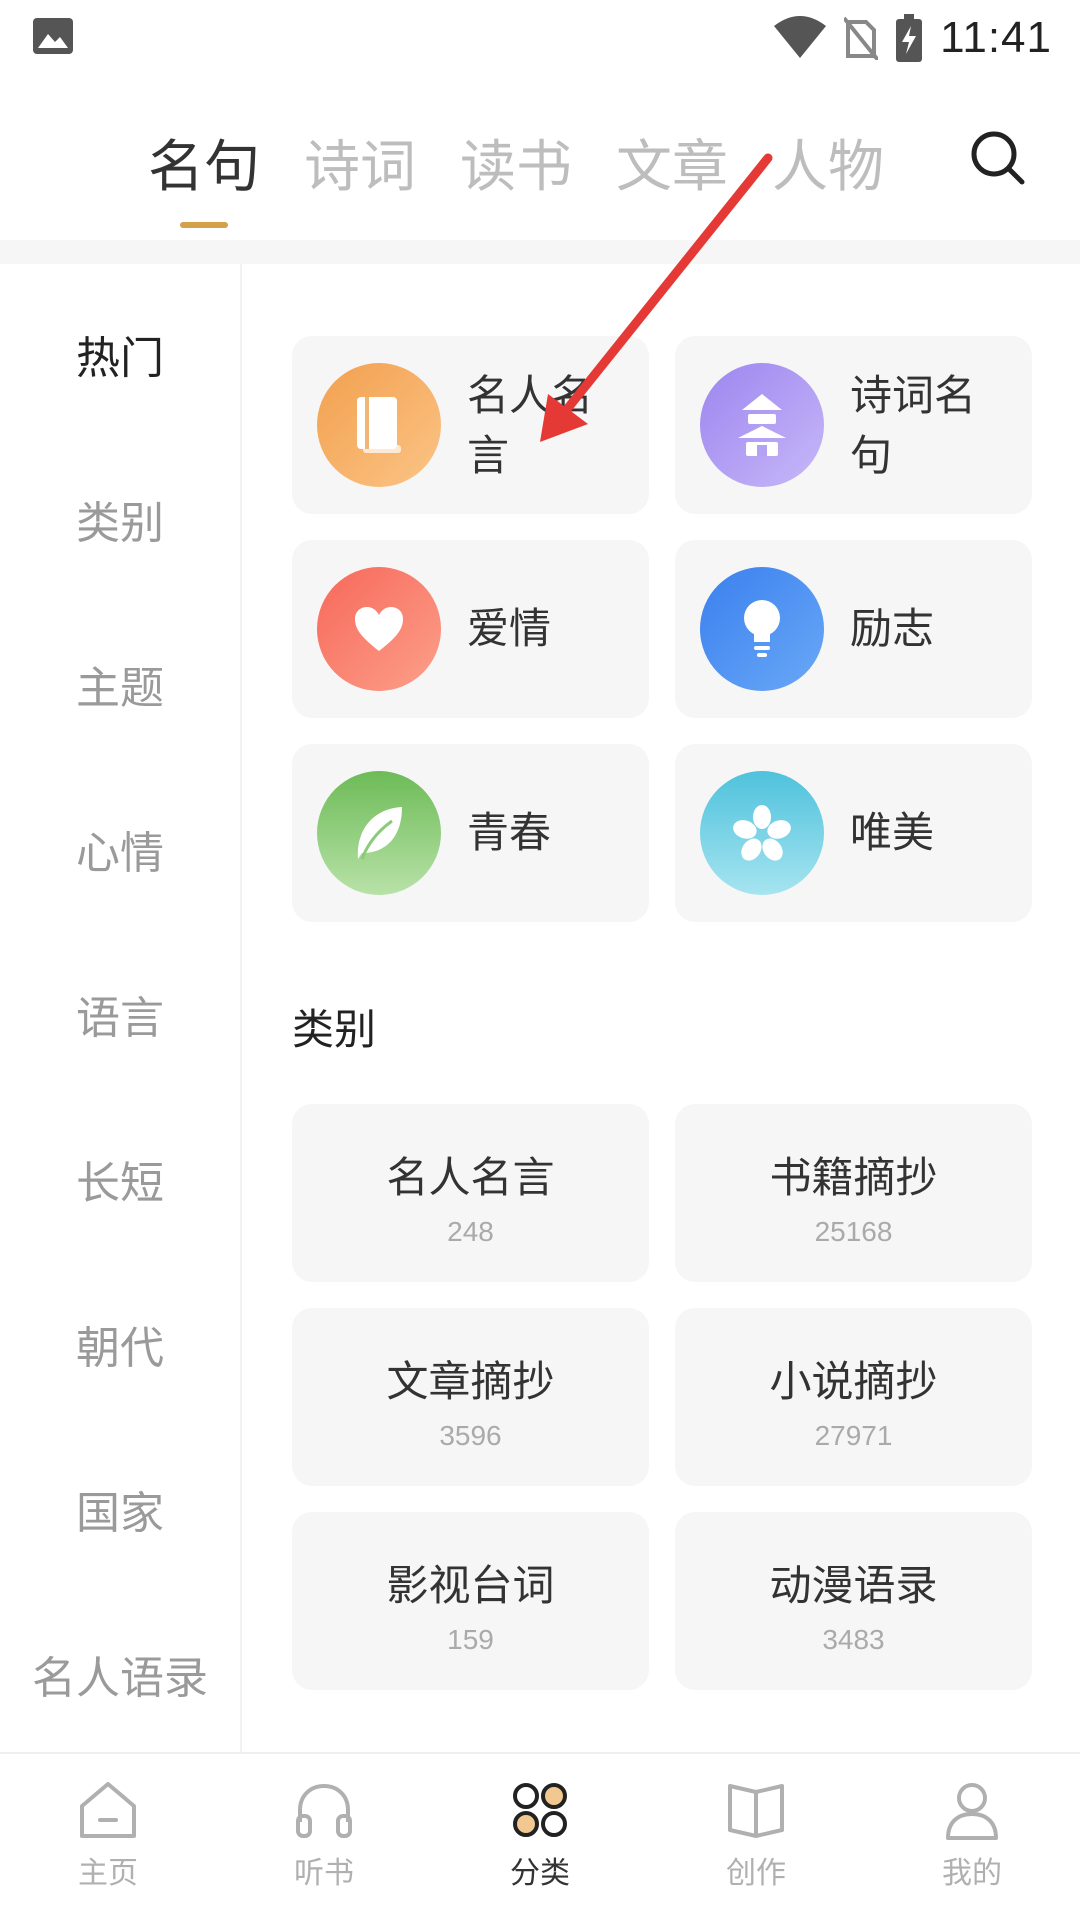  I want to click on bottom-nav-label: 主页, so click(108, 1873).